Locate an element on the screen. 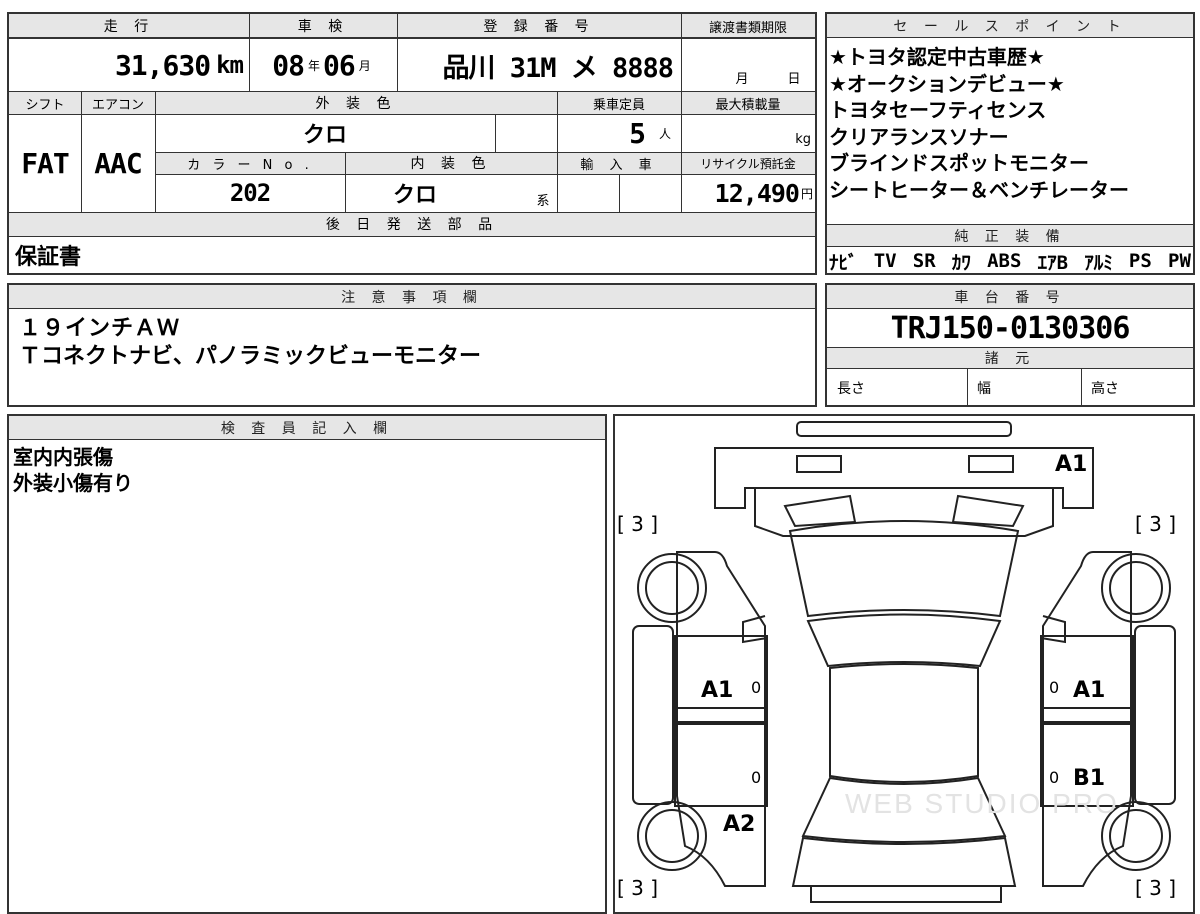  recycle-label: リサイクル預託金 is located at coordinates (748, 163).